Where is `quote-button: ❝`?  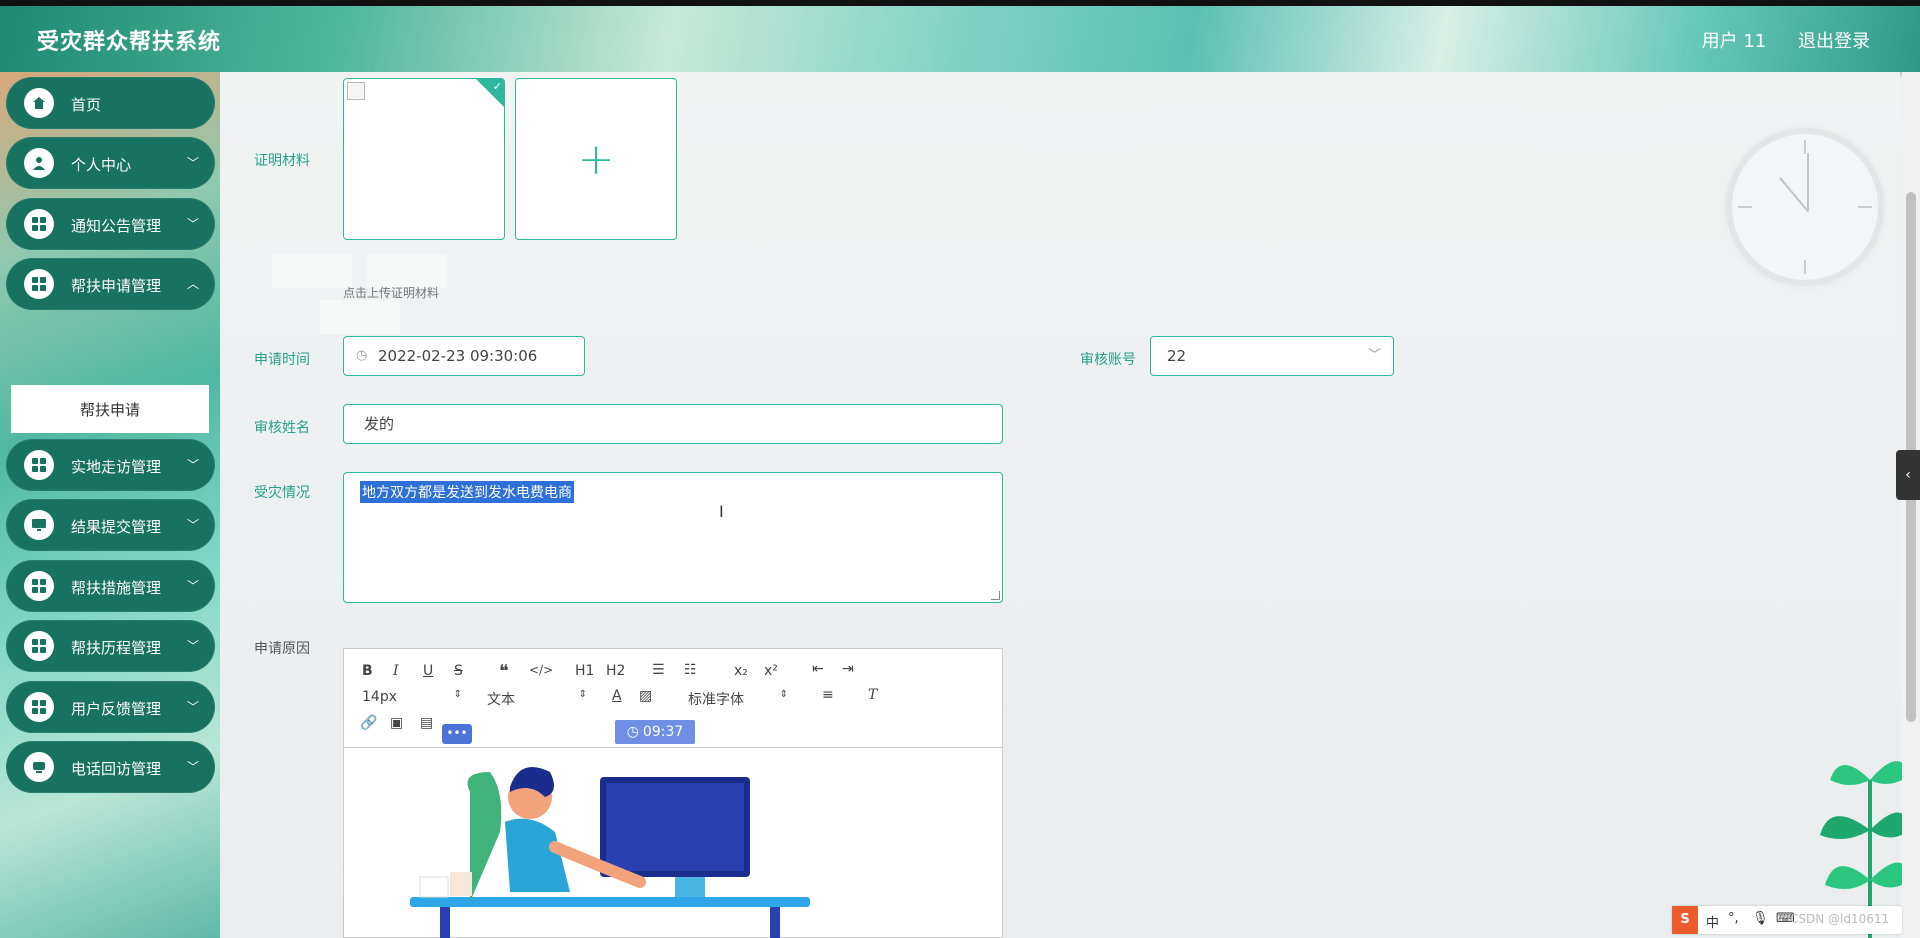
quote-button: ❝ is located at coordinates (504, 671).